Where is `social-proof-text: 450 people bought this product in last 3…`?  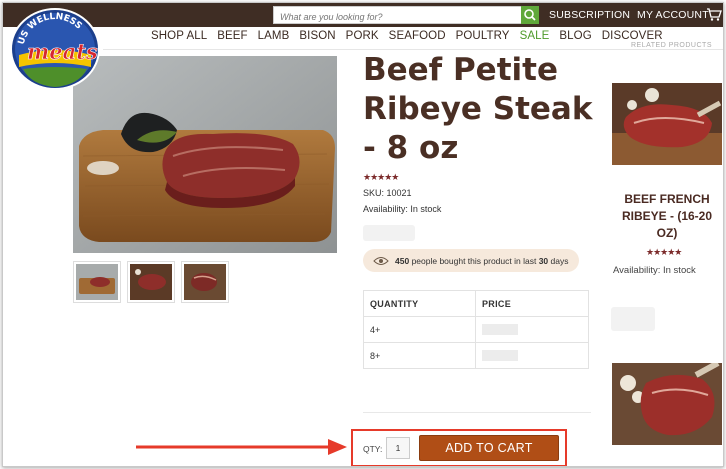
social-proof-text: 450 people bought this product in last 3… is located at coordinates (482, 261).